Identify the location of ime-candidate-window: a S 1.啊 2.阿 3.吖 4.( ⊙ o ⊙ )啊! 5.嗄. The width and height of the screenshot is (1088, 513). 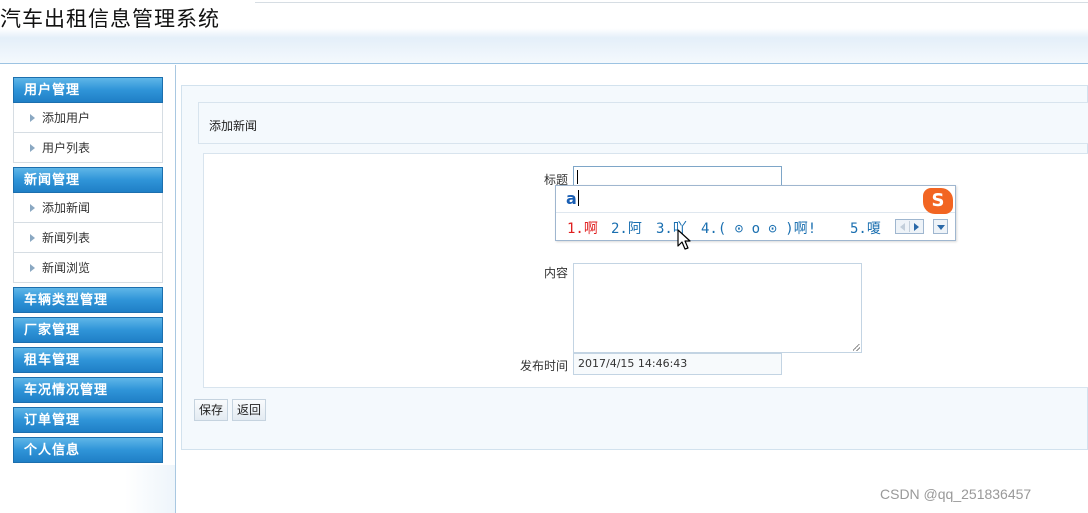
(755, 213).